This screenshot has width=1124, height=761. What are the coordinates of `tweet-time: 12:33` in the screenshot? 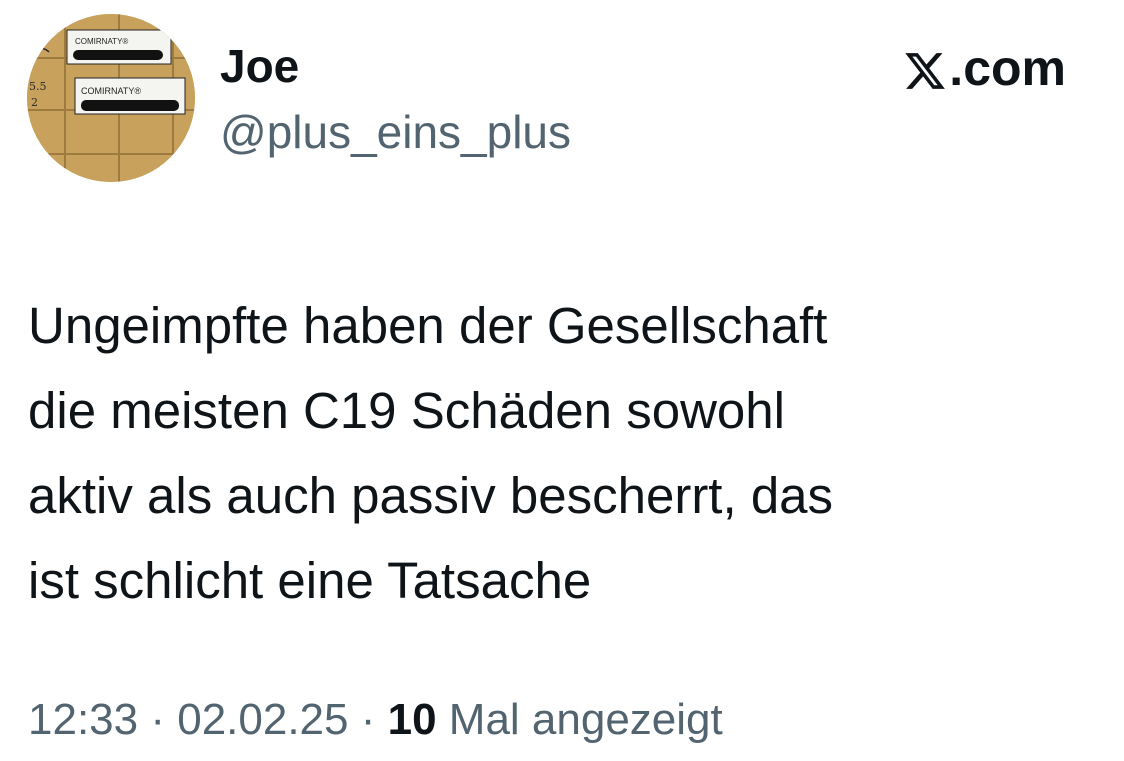 It's located at (83, 719).